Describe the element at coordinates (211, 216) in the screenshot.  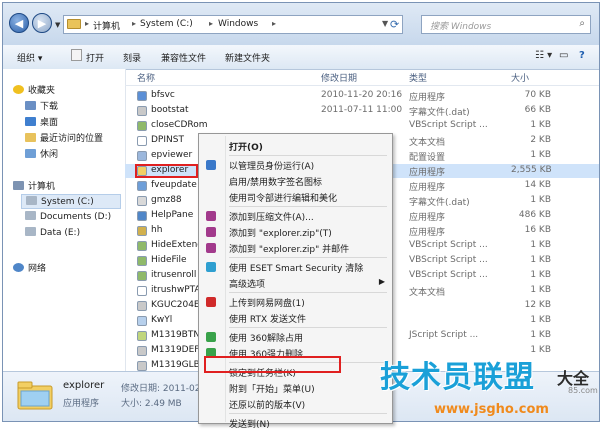
I see `archive-icon` at that location.